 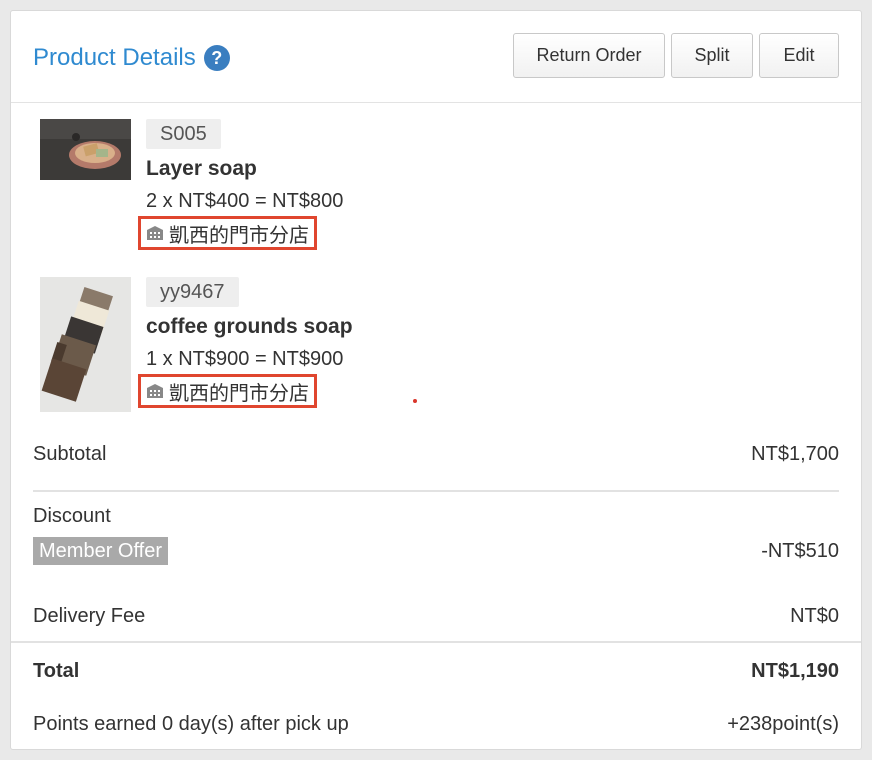 I want to click on delivery-row: Delivery Fee NT$0, so click(x=436, y=616).